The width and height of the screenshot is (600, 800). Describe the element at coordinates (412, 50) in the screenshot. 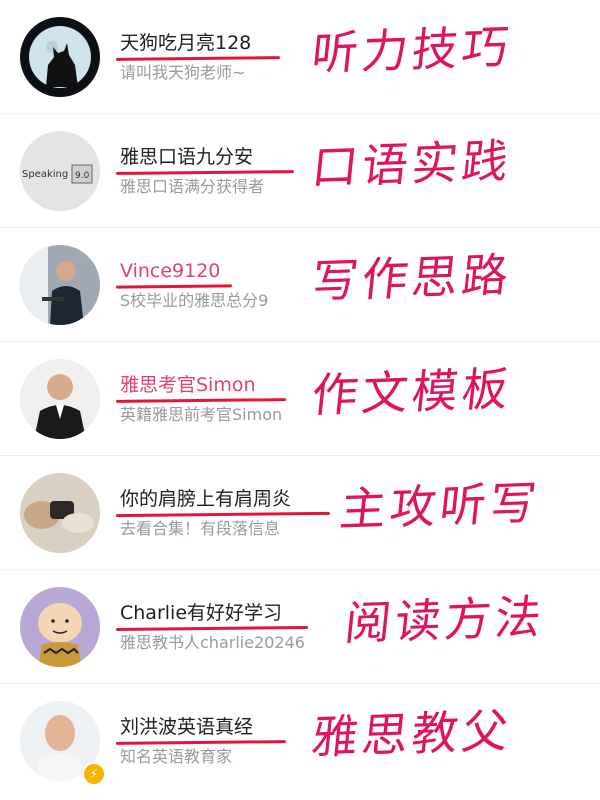

I see `handwritten-note: 听力技巧` at that location.